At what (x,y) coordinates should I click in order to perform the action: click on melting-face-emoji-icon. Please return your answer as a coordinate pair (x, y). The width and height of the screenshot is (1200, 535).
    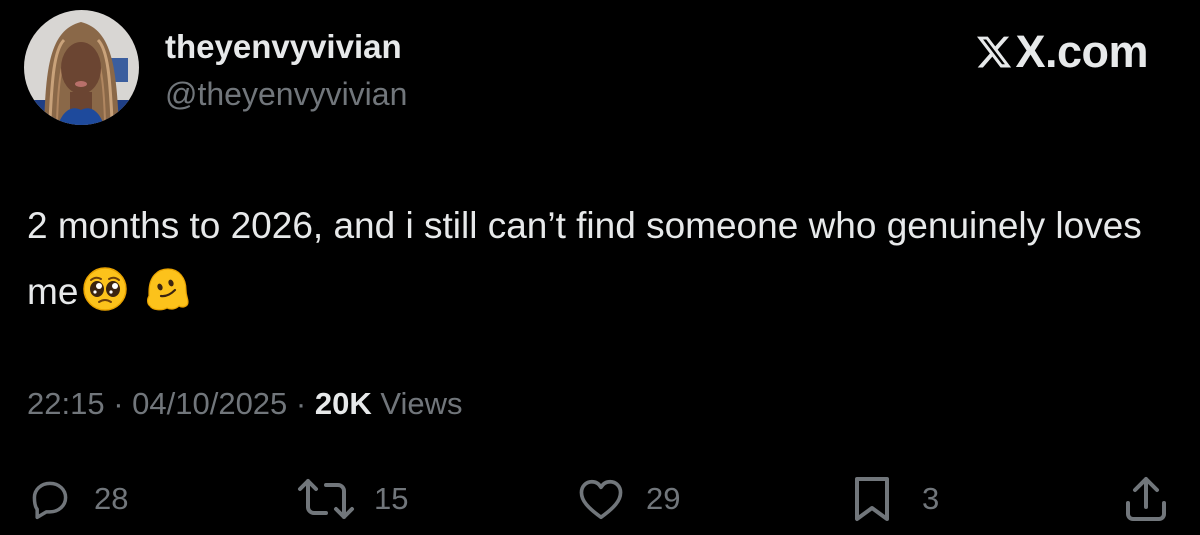
    Looking at the image, I should click on (167, 289).